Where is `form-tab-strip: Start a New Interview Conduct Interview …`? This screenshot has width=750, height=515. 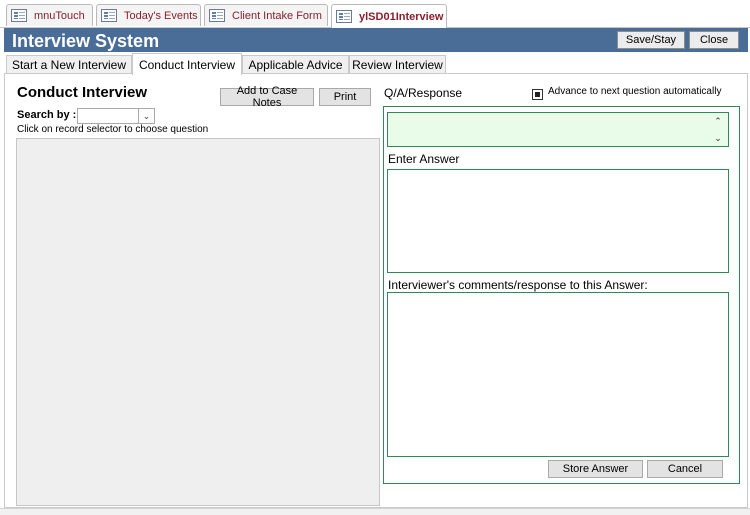
form-tab-strip: Start a New Interview Conduct Interview … is located at coordinates (376, 64).